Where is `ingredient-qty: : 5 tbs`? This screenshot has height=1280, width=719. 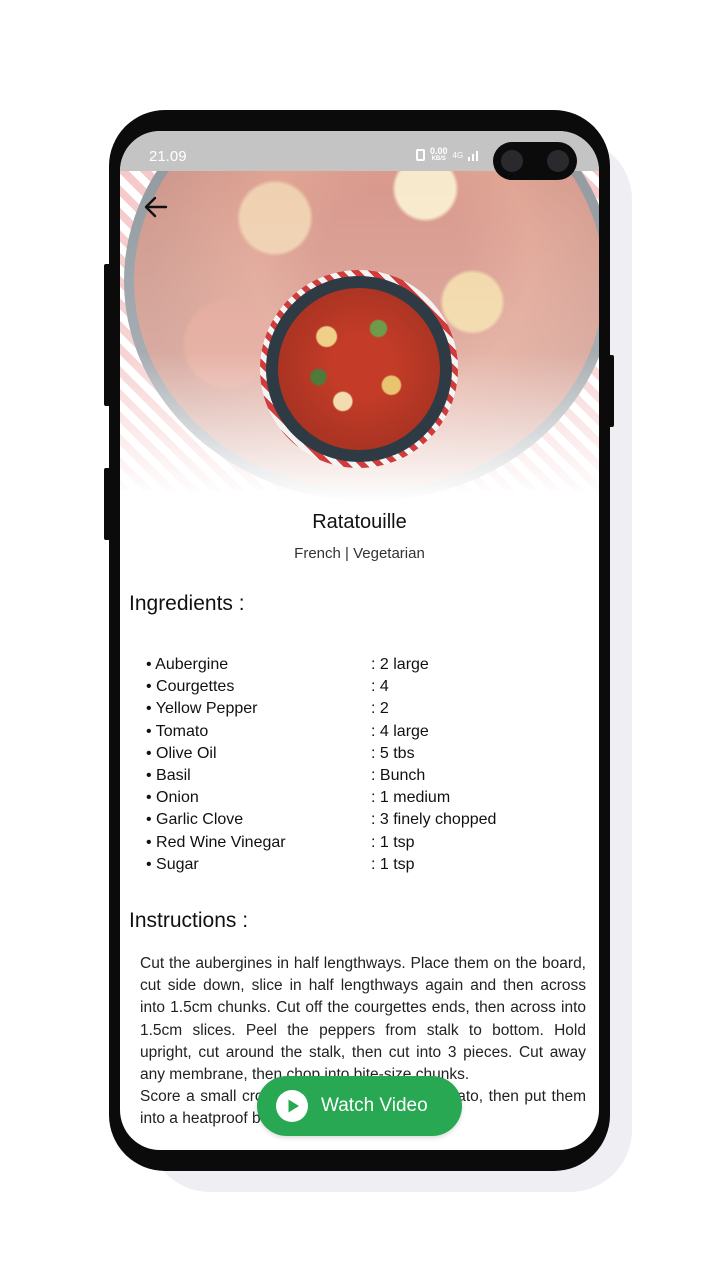
ingredient-qty: : 5 tbs is located at coordinates (393, 753).